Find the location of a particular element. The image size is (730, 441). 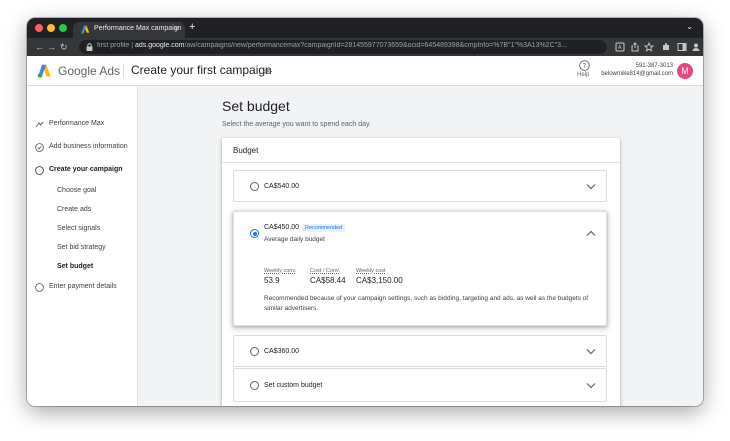

maximize-window-button is located at coordinates (63, 28).